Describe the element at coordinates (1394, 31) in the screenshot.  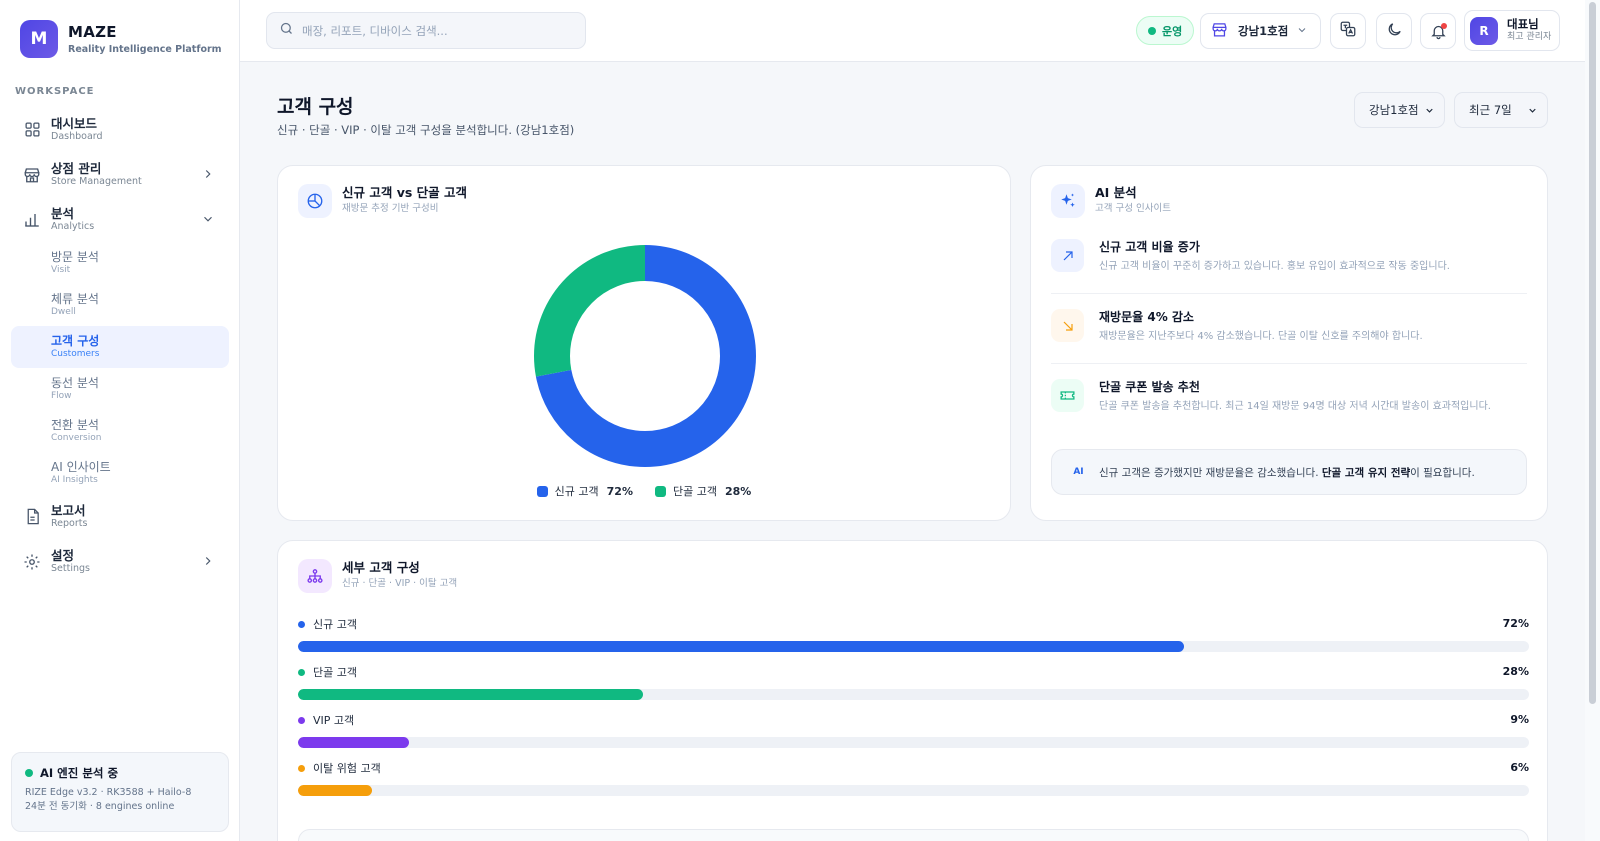
I see `dark-mode-button` at that location.